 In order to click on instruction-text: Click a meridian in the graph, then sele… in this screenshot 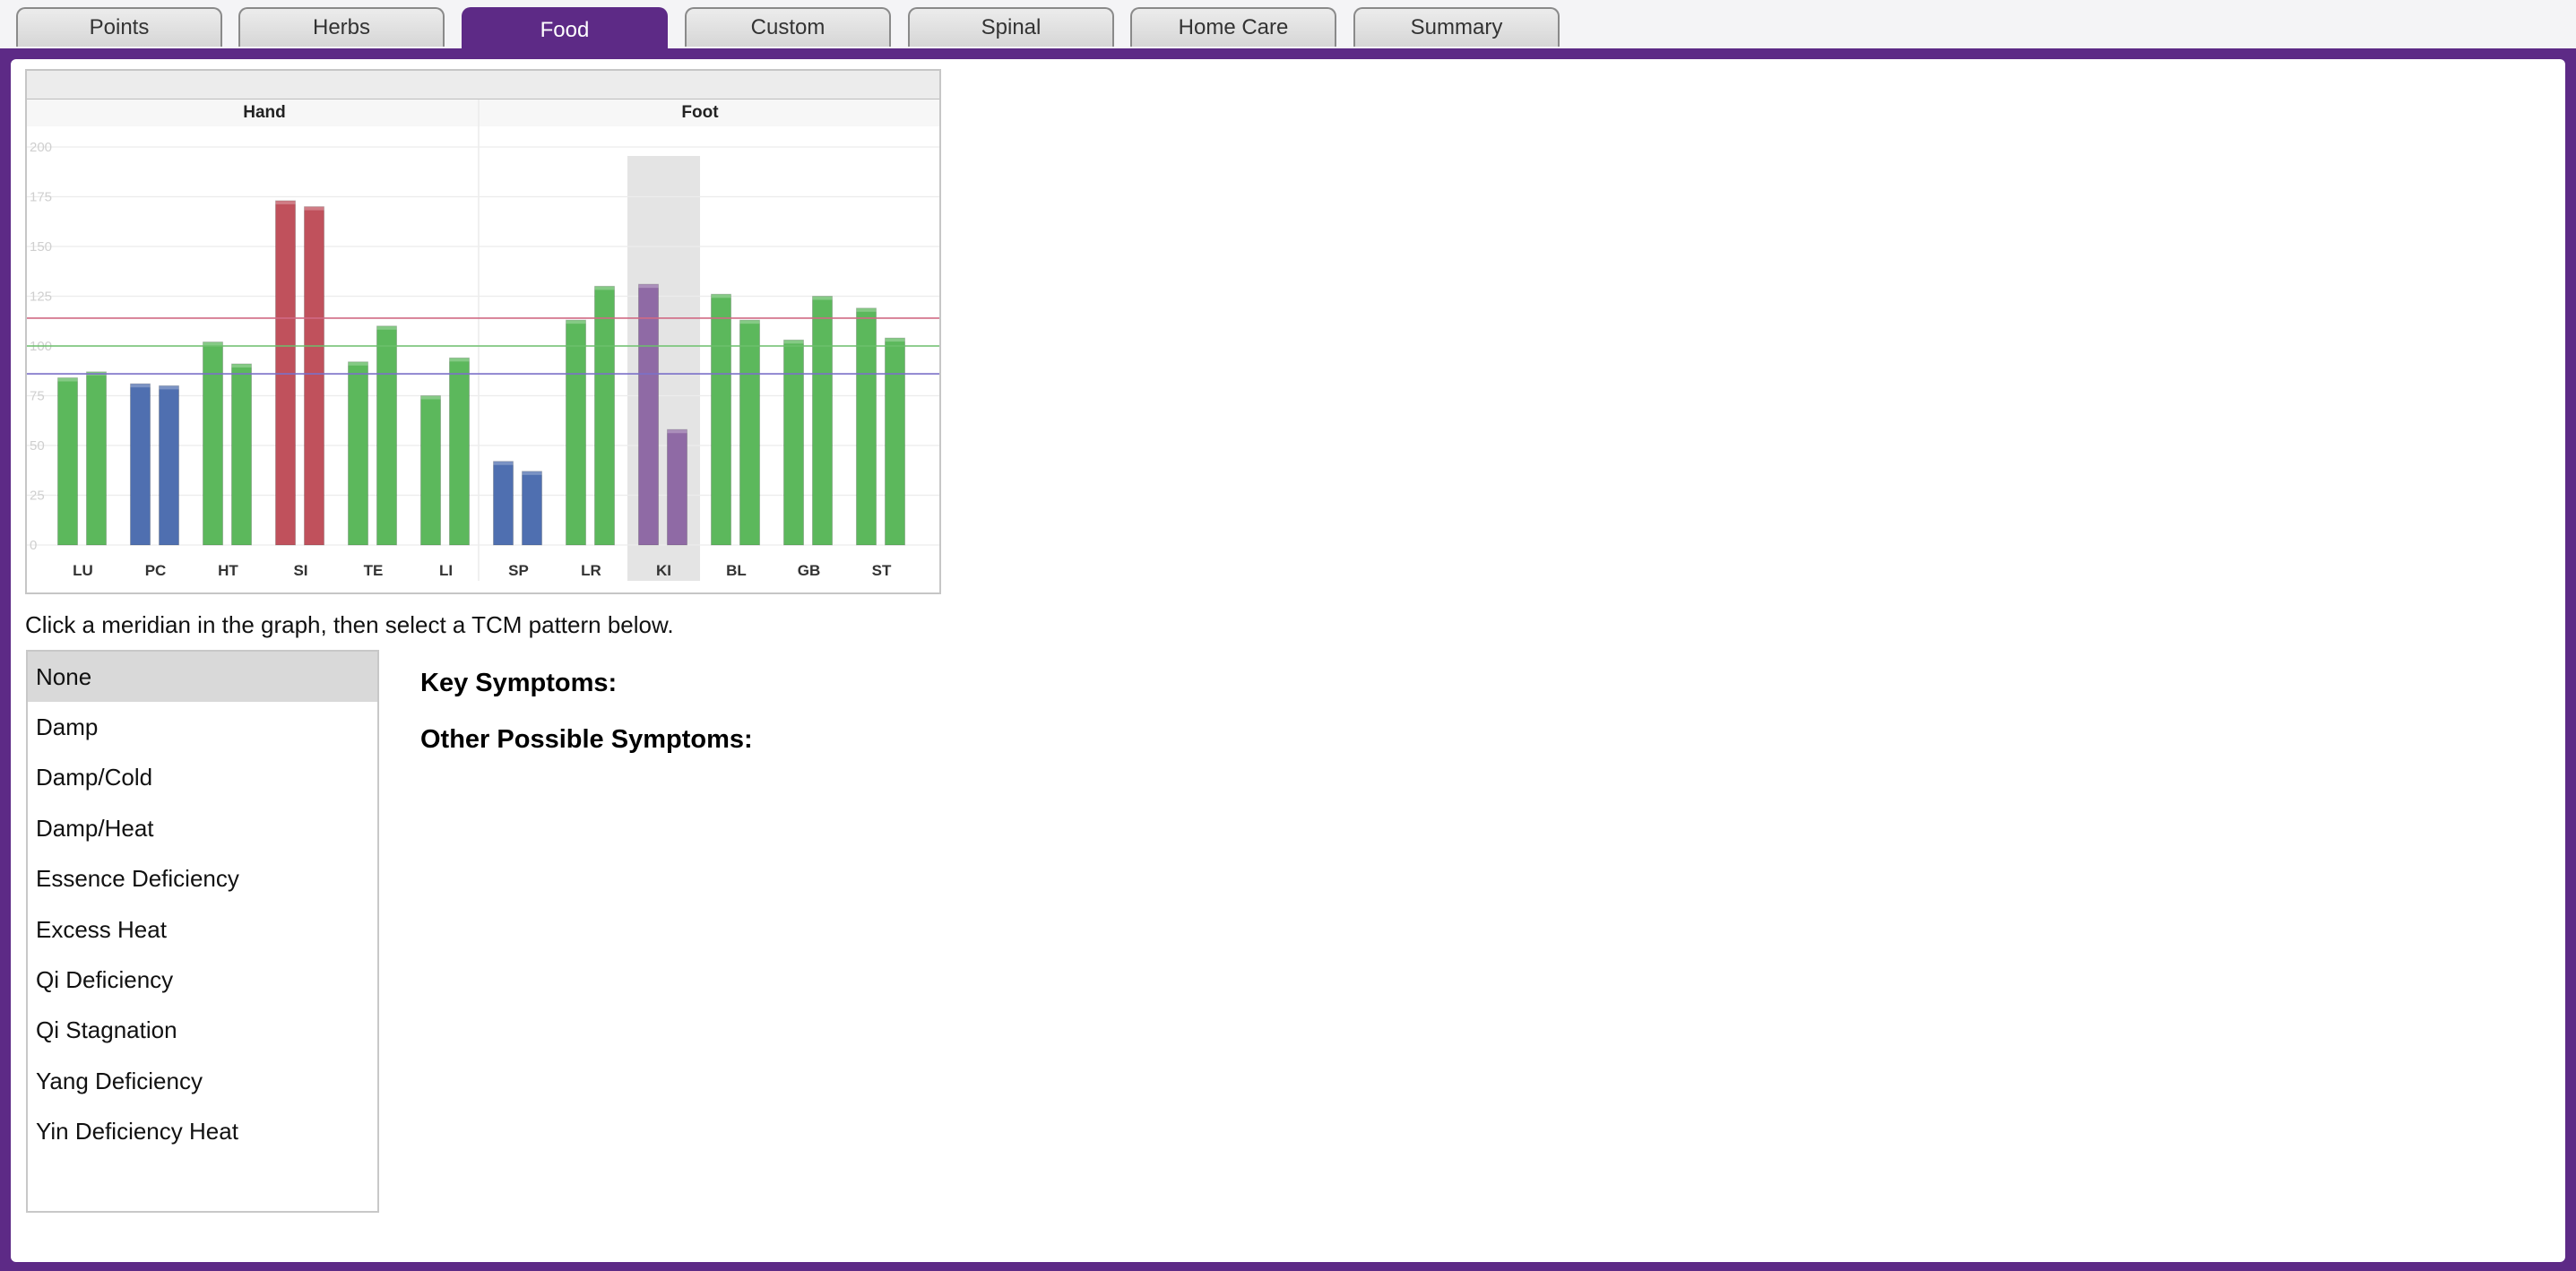, I will do `click(349, 624)`.